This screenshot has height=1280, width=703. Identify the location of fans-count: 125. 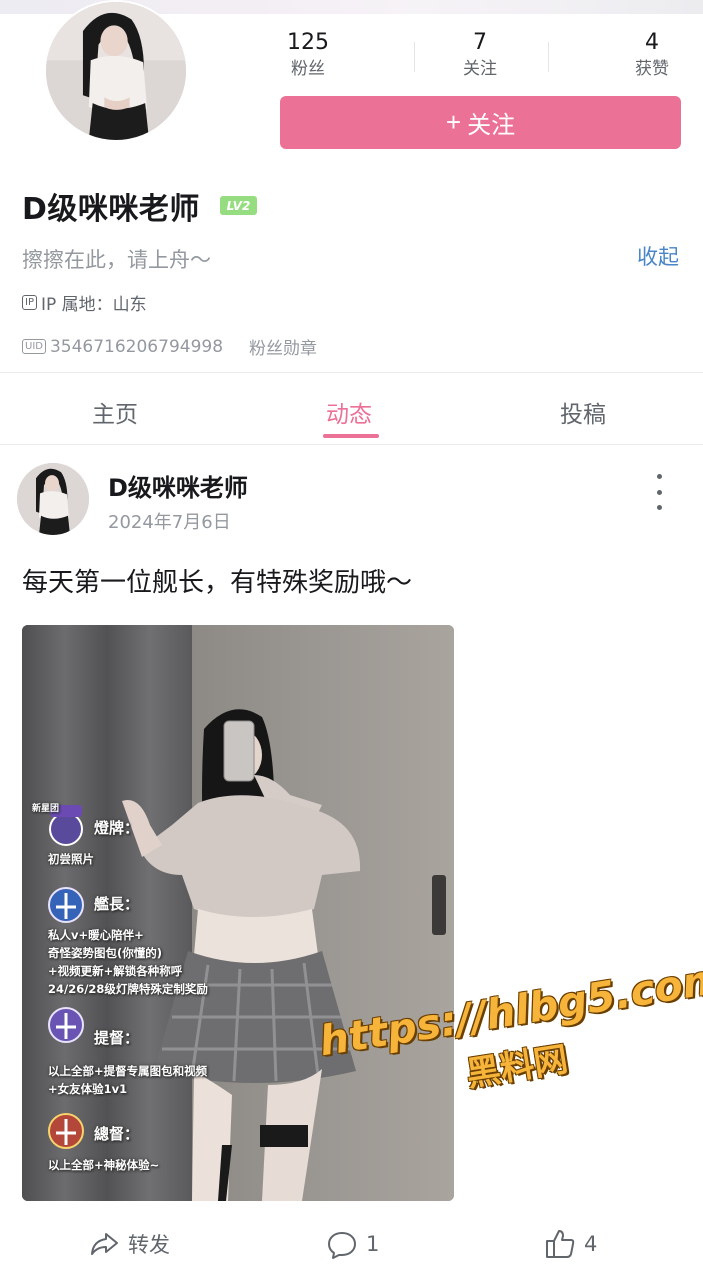
(308, 42).